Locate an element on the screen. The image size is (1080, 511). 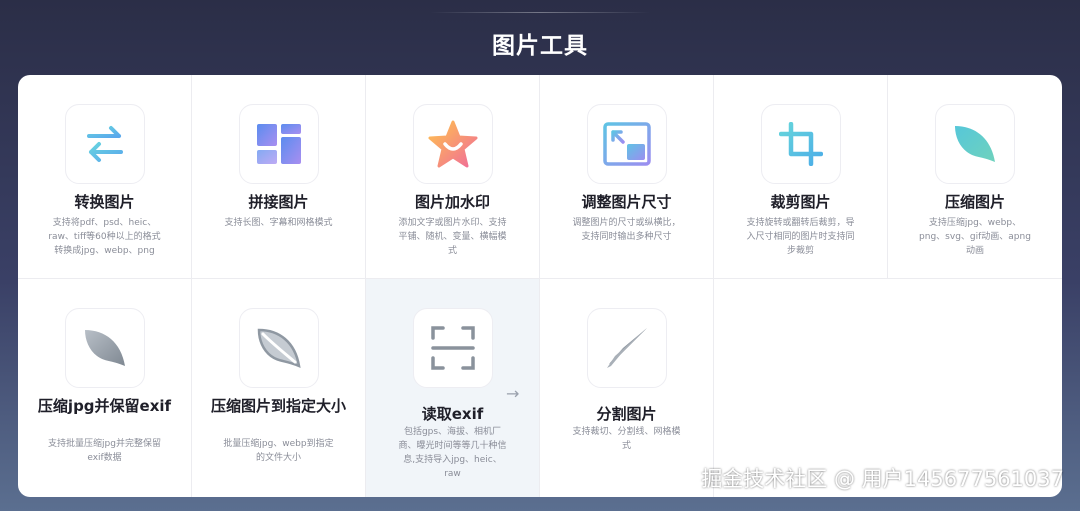
tool-card-compress: 压缩图片 支持压缩jpg、webp、png、svg、gif动画、apng动画 is located at coordinates (975, 177).